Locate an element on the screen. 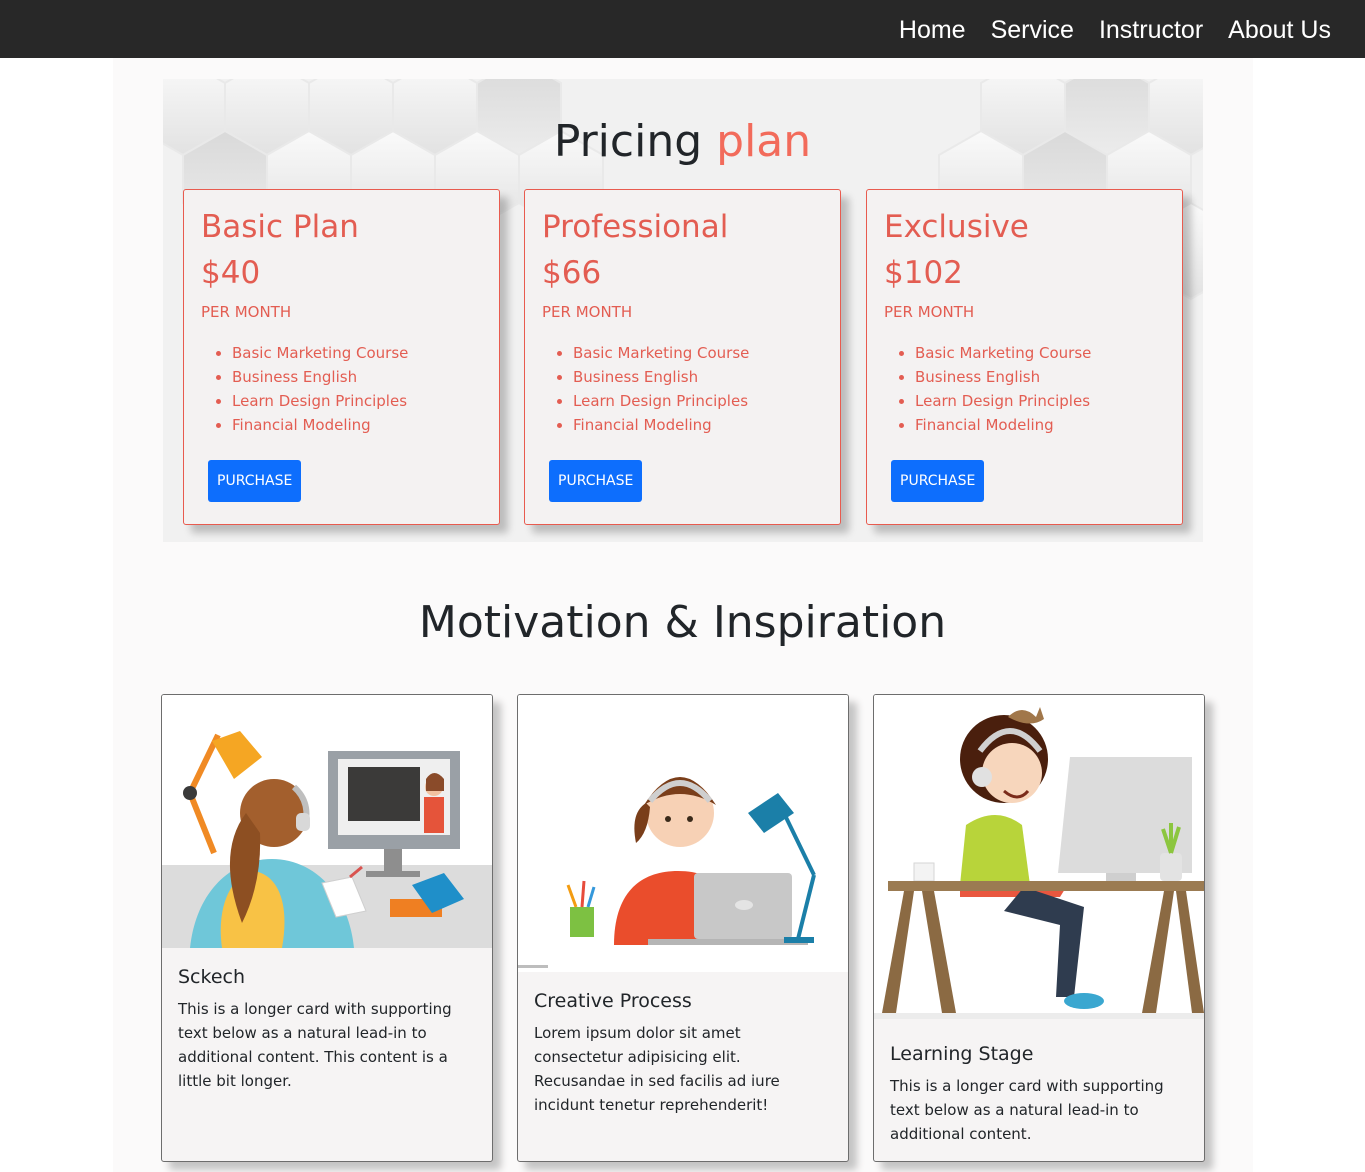 This screenshot has width=1365, height=1172. card-title: Sckech is located at coordinates (212, 977).